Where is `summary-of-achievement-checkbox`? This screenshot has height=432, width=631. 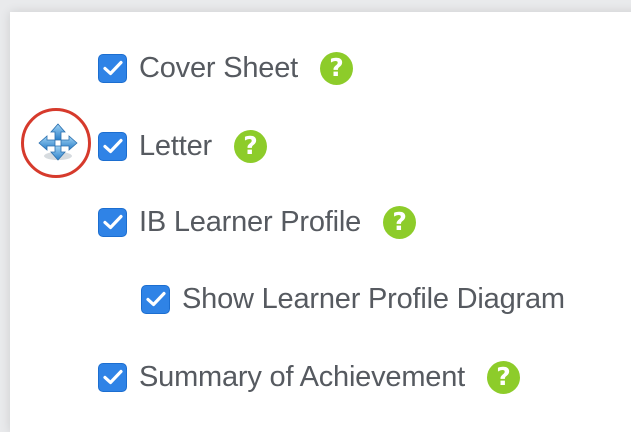
summary-of-achievement-checkbox is located at coordinates (112, 377).